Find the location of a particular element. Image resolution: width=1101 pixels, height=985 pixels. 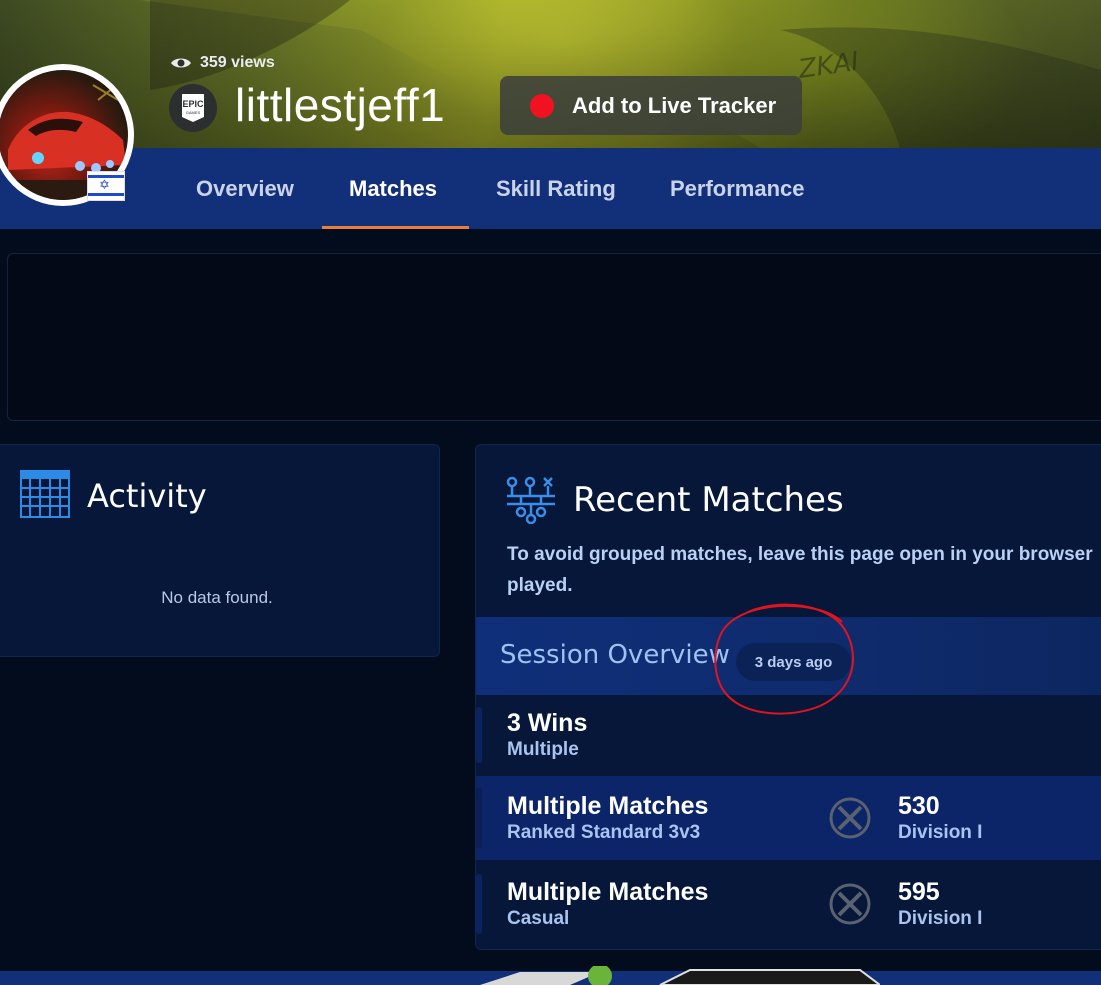

session-overview-header: Session Overview 3 days ago is located at coordinates (788, 656).